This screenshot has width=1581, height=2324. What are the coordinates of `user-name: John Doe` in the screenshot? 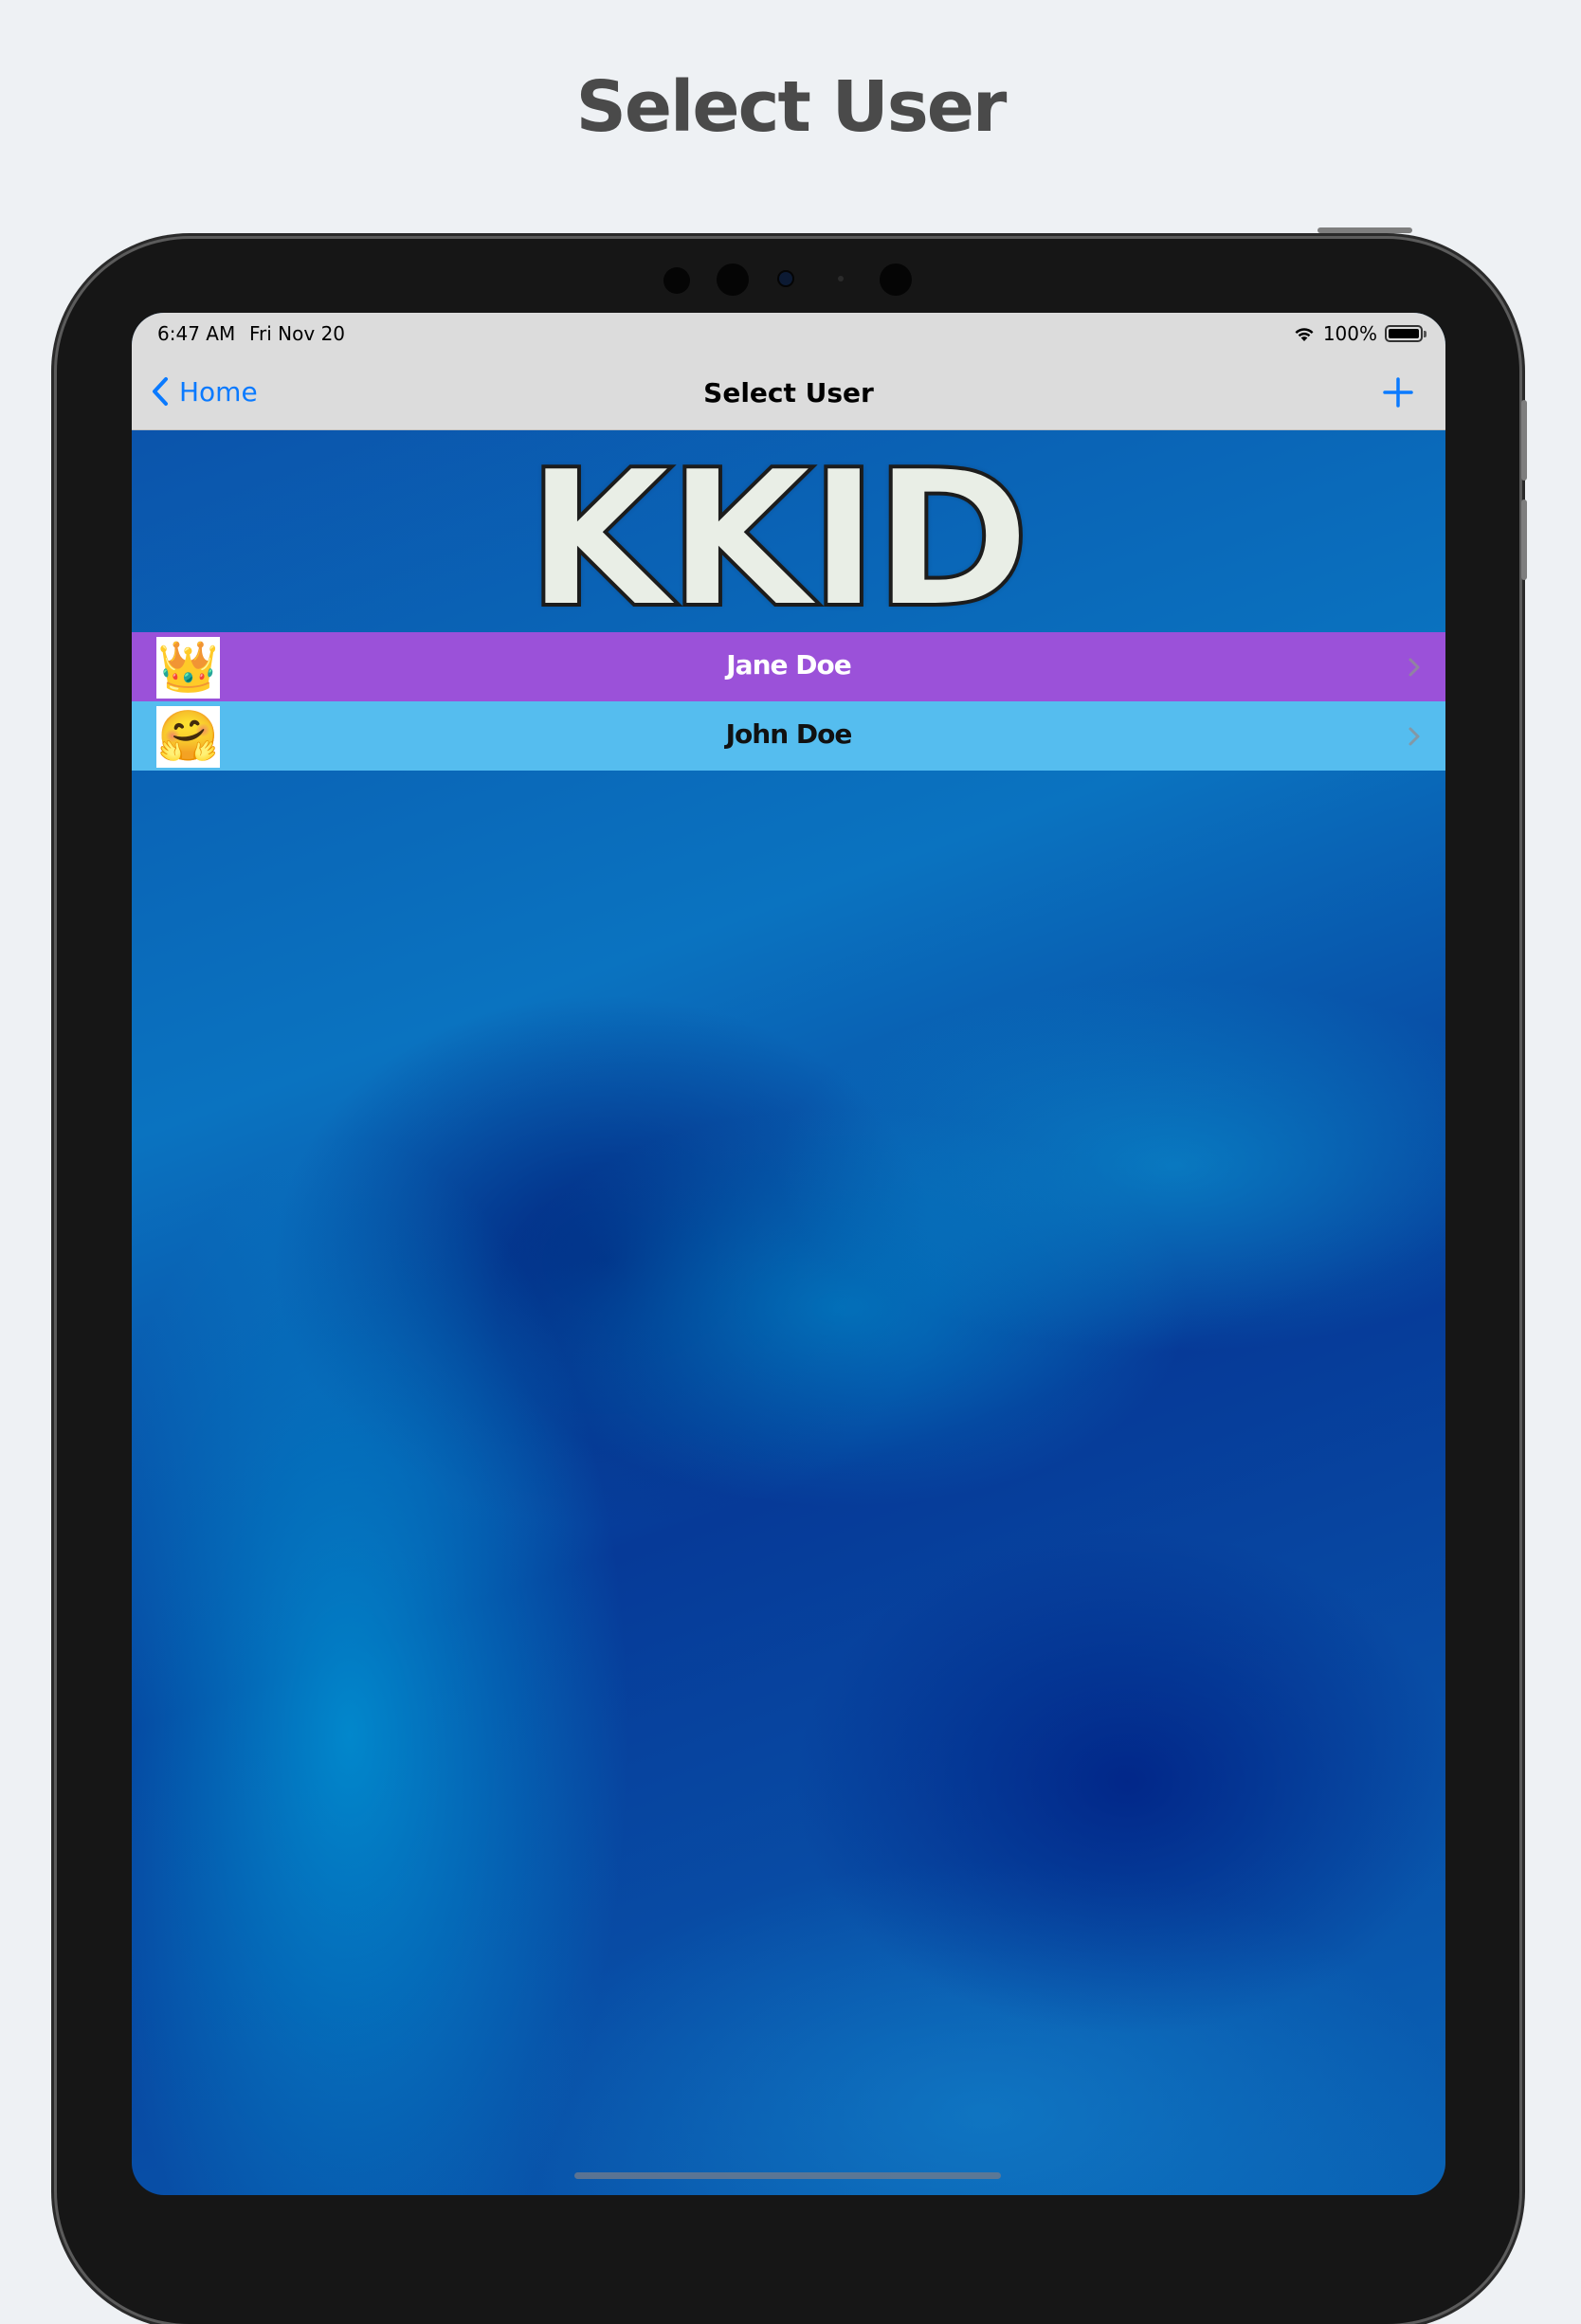 It's located at (789, 734).